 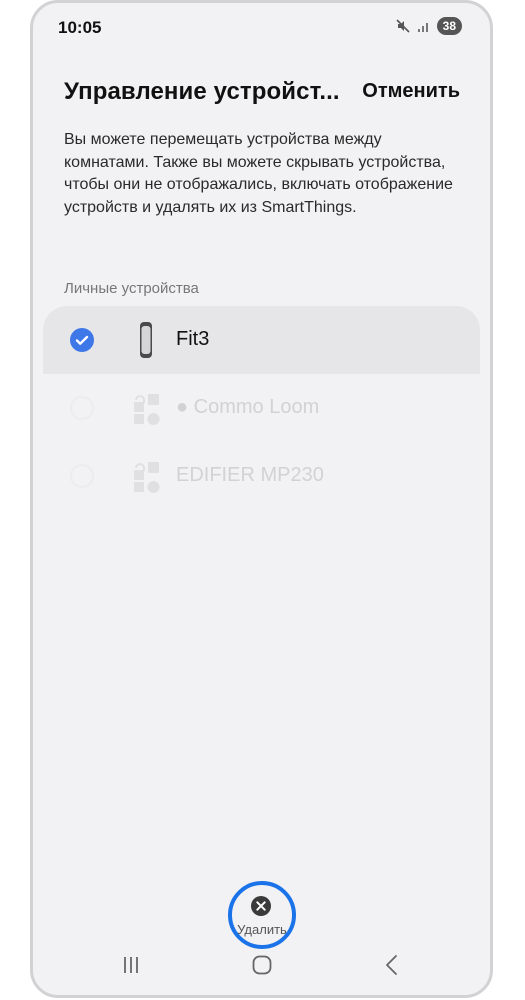 What do you see at coordinates (403, 26) in the screenshot?
I see `mute-icon` at bounding box center [403, 26].